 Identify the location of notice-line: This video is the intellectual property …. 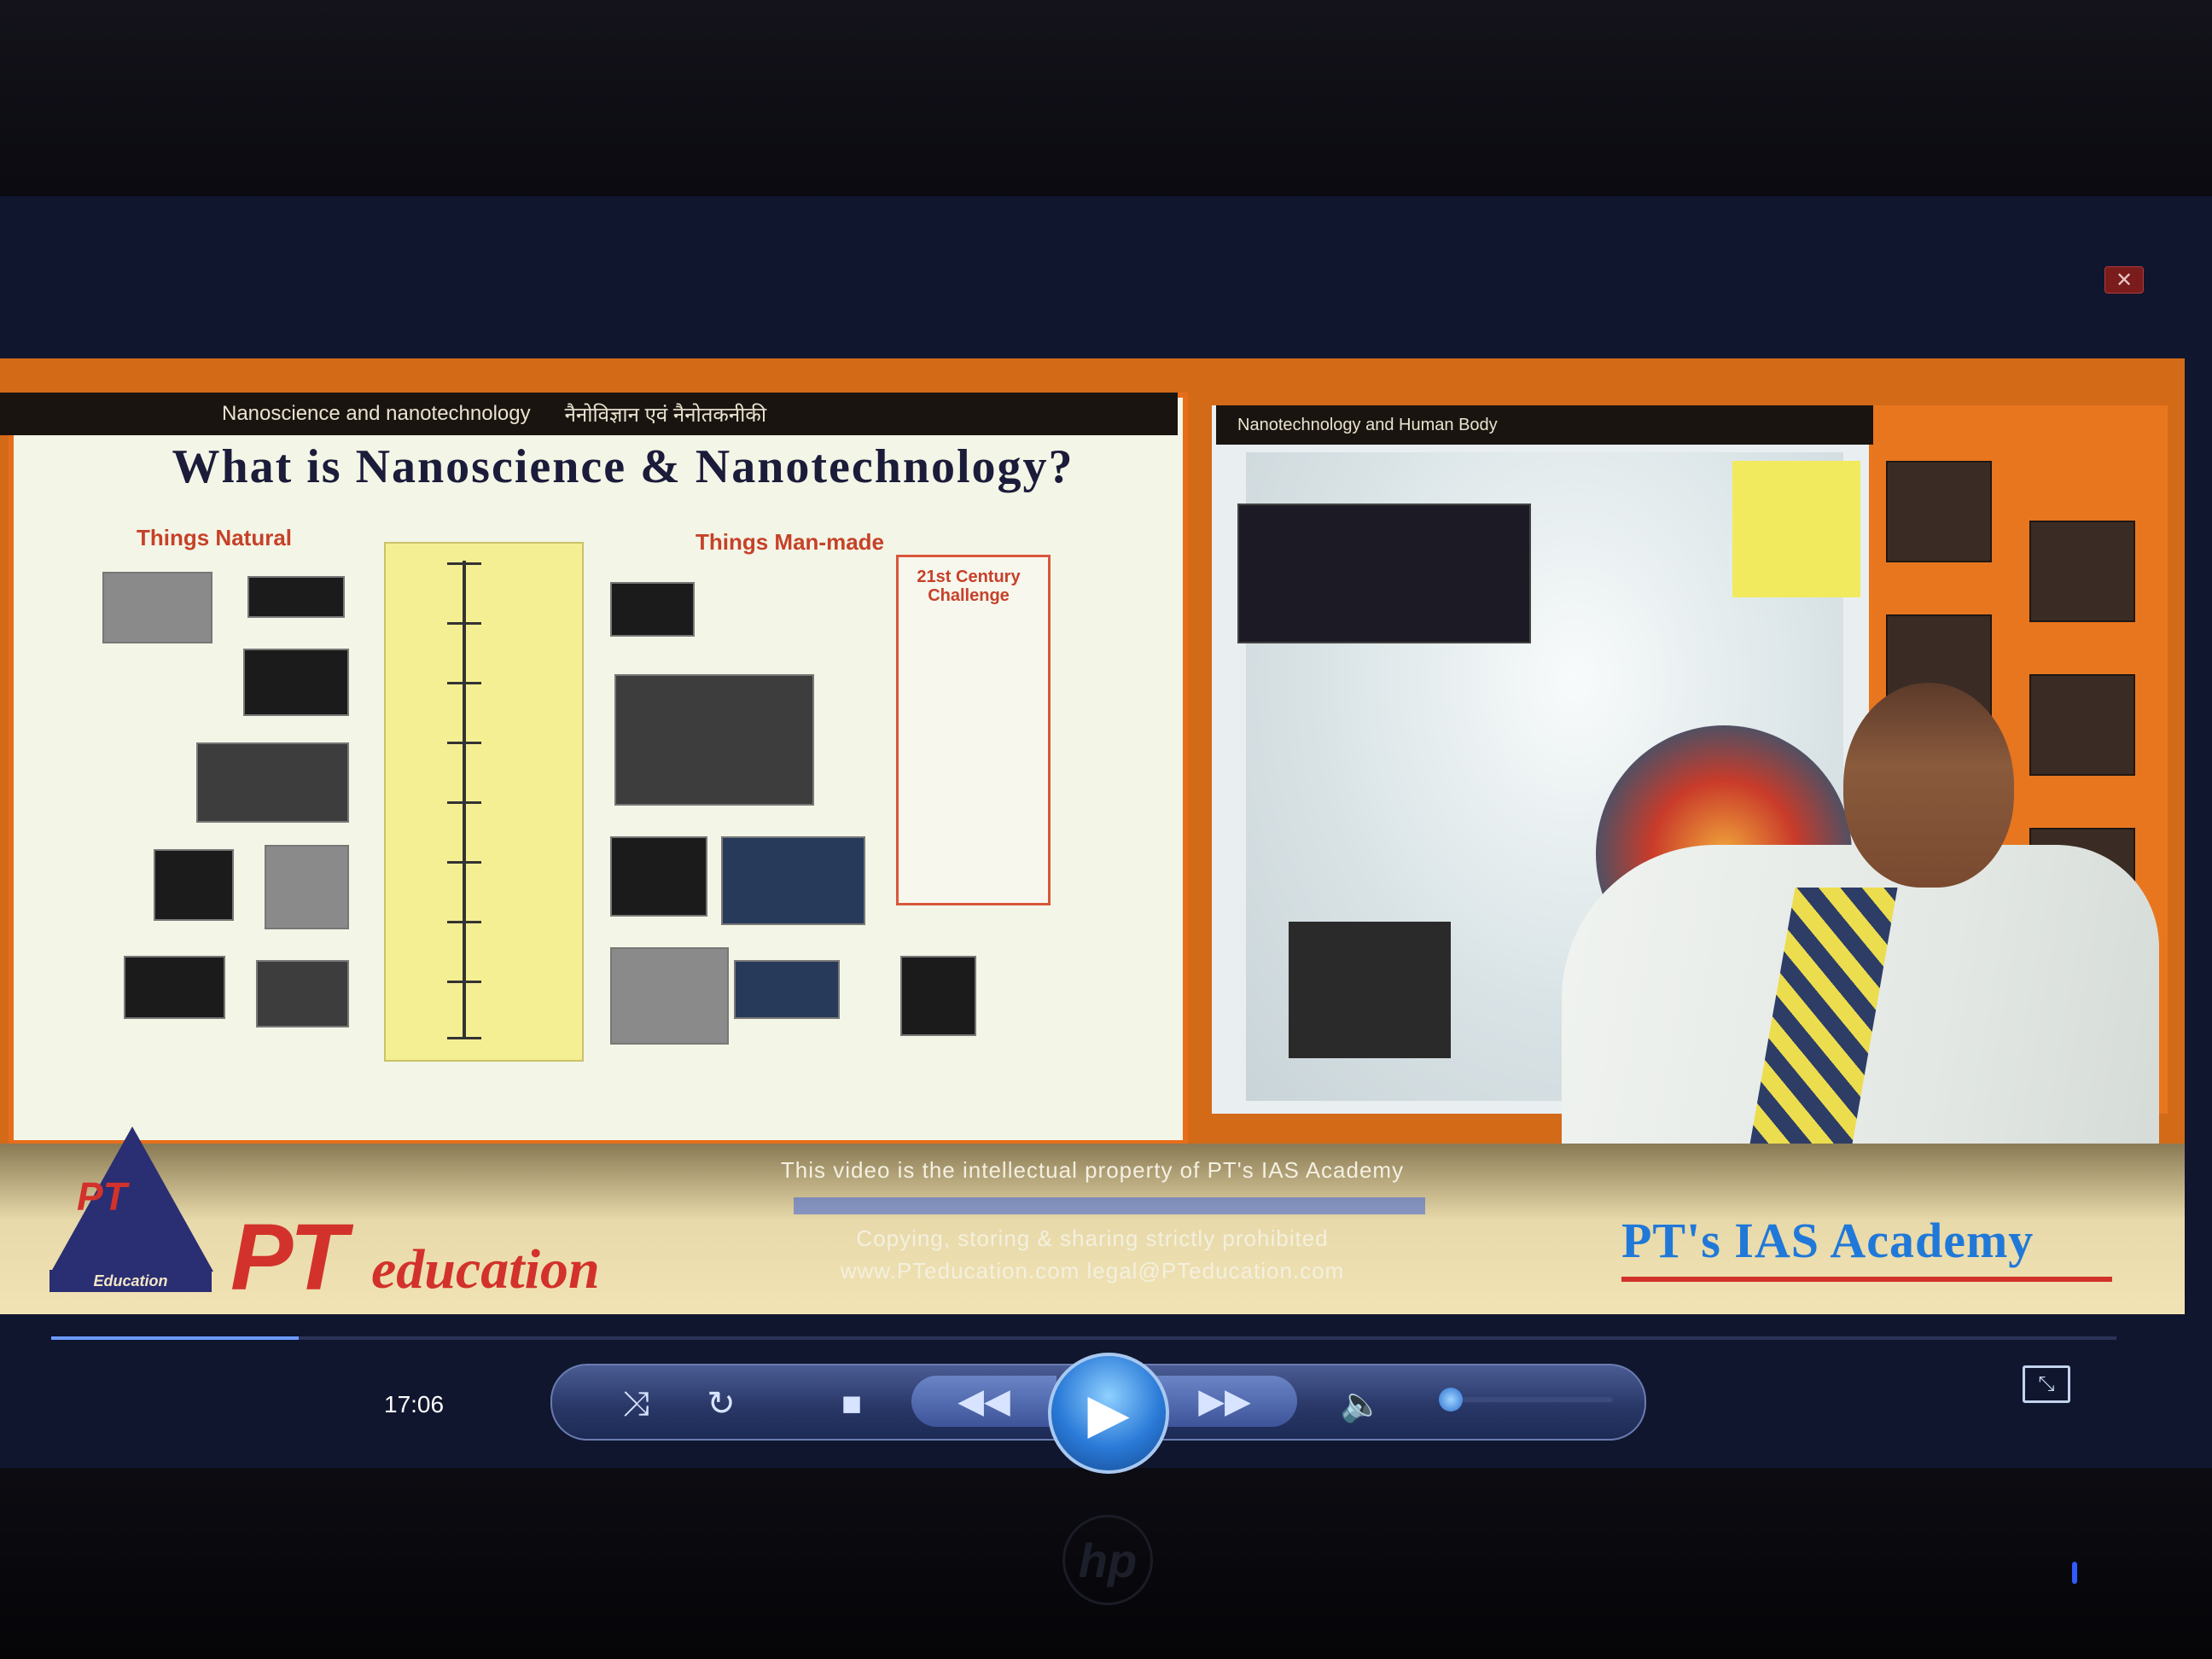
(1092, 1170).